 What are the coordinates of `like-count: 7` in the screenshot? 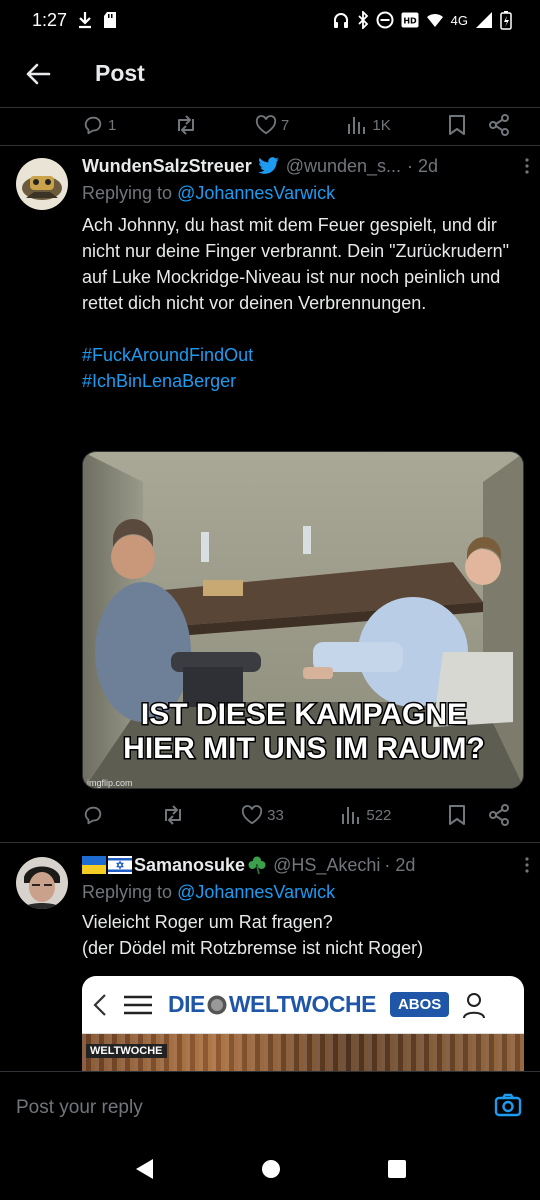 It's located at (285, 125).